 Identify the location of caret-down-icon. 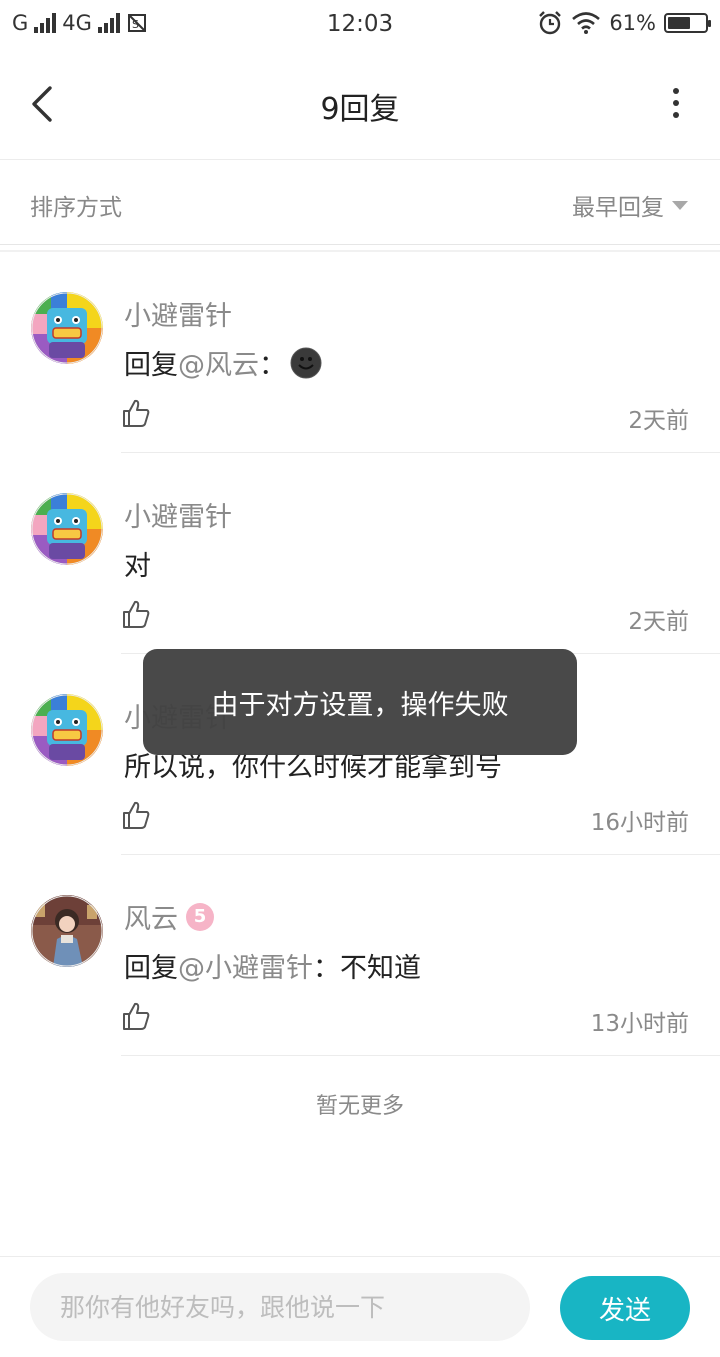
(680, 205).